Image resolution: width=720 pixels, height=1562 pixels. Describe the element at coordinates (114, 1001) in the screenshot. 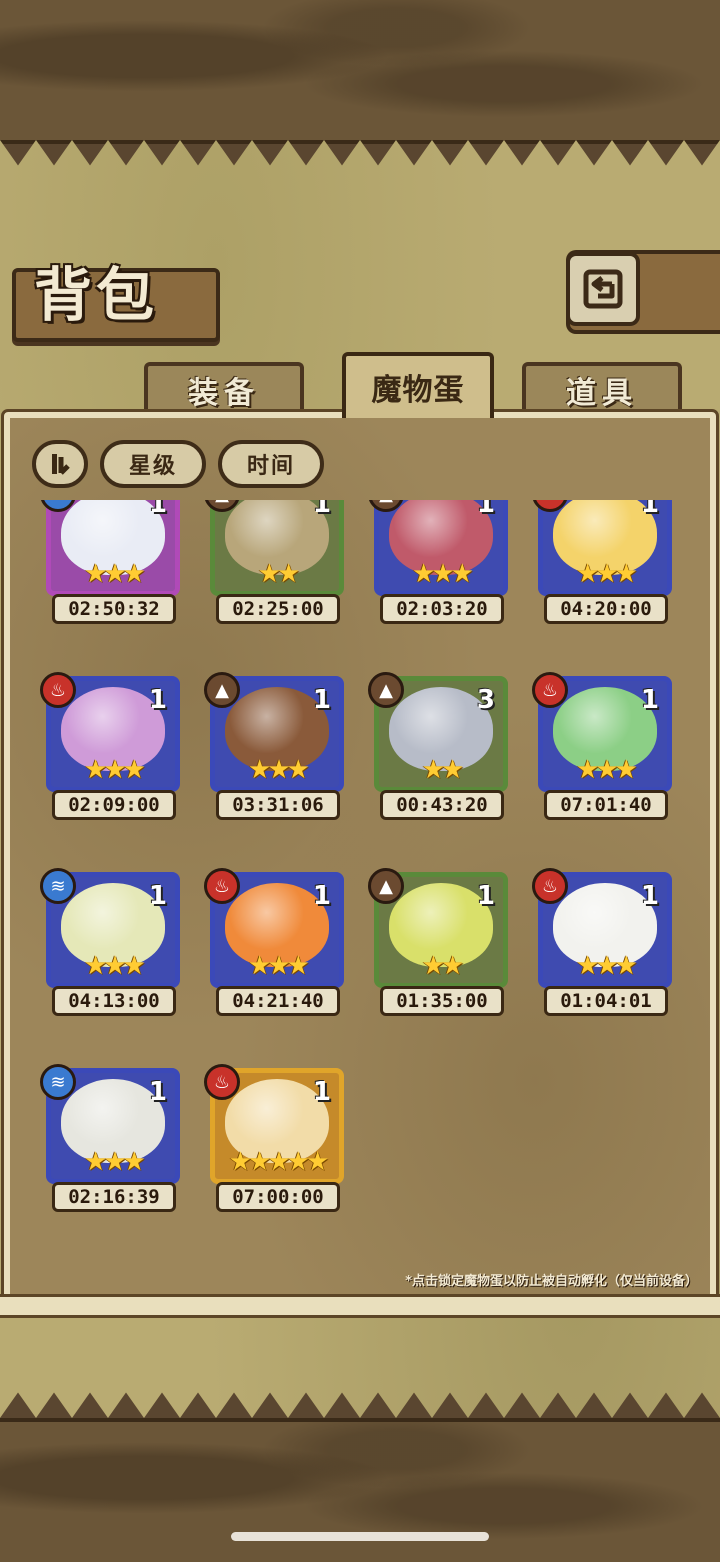

I see `hatch-timer: 04:13:00` at that location.